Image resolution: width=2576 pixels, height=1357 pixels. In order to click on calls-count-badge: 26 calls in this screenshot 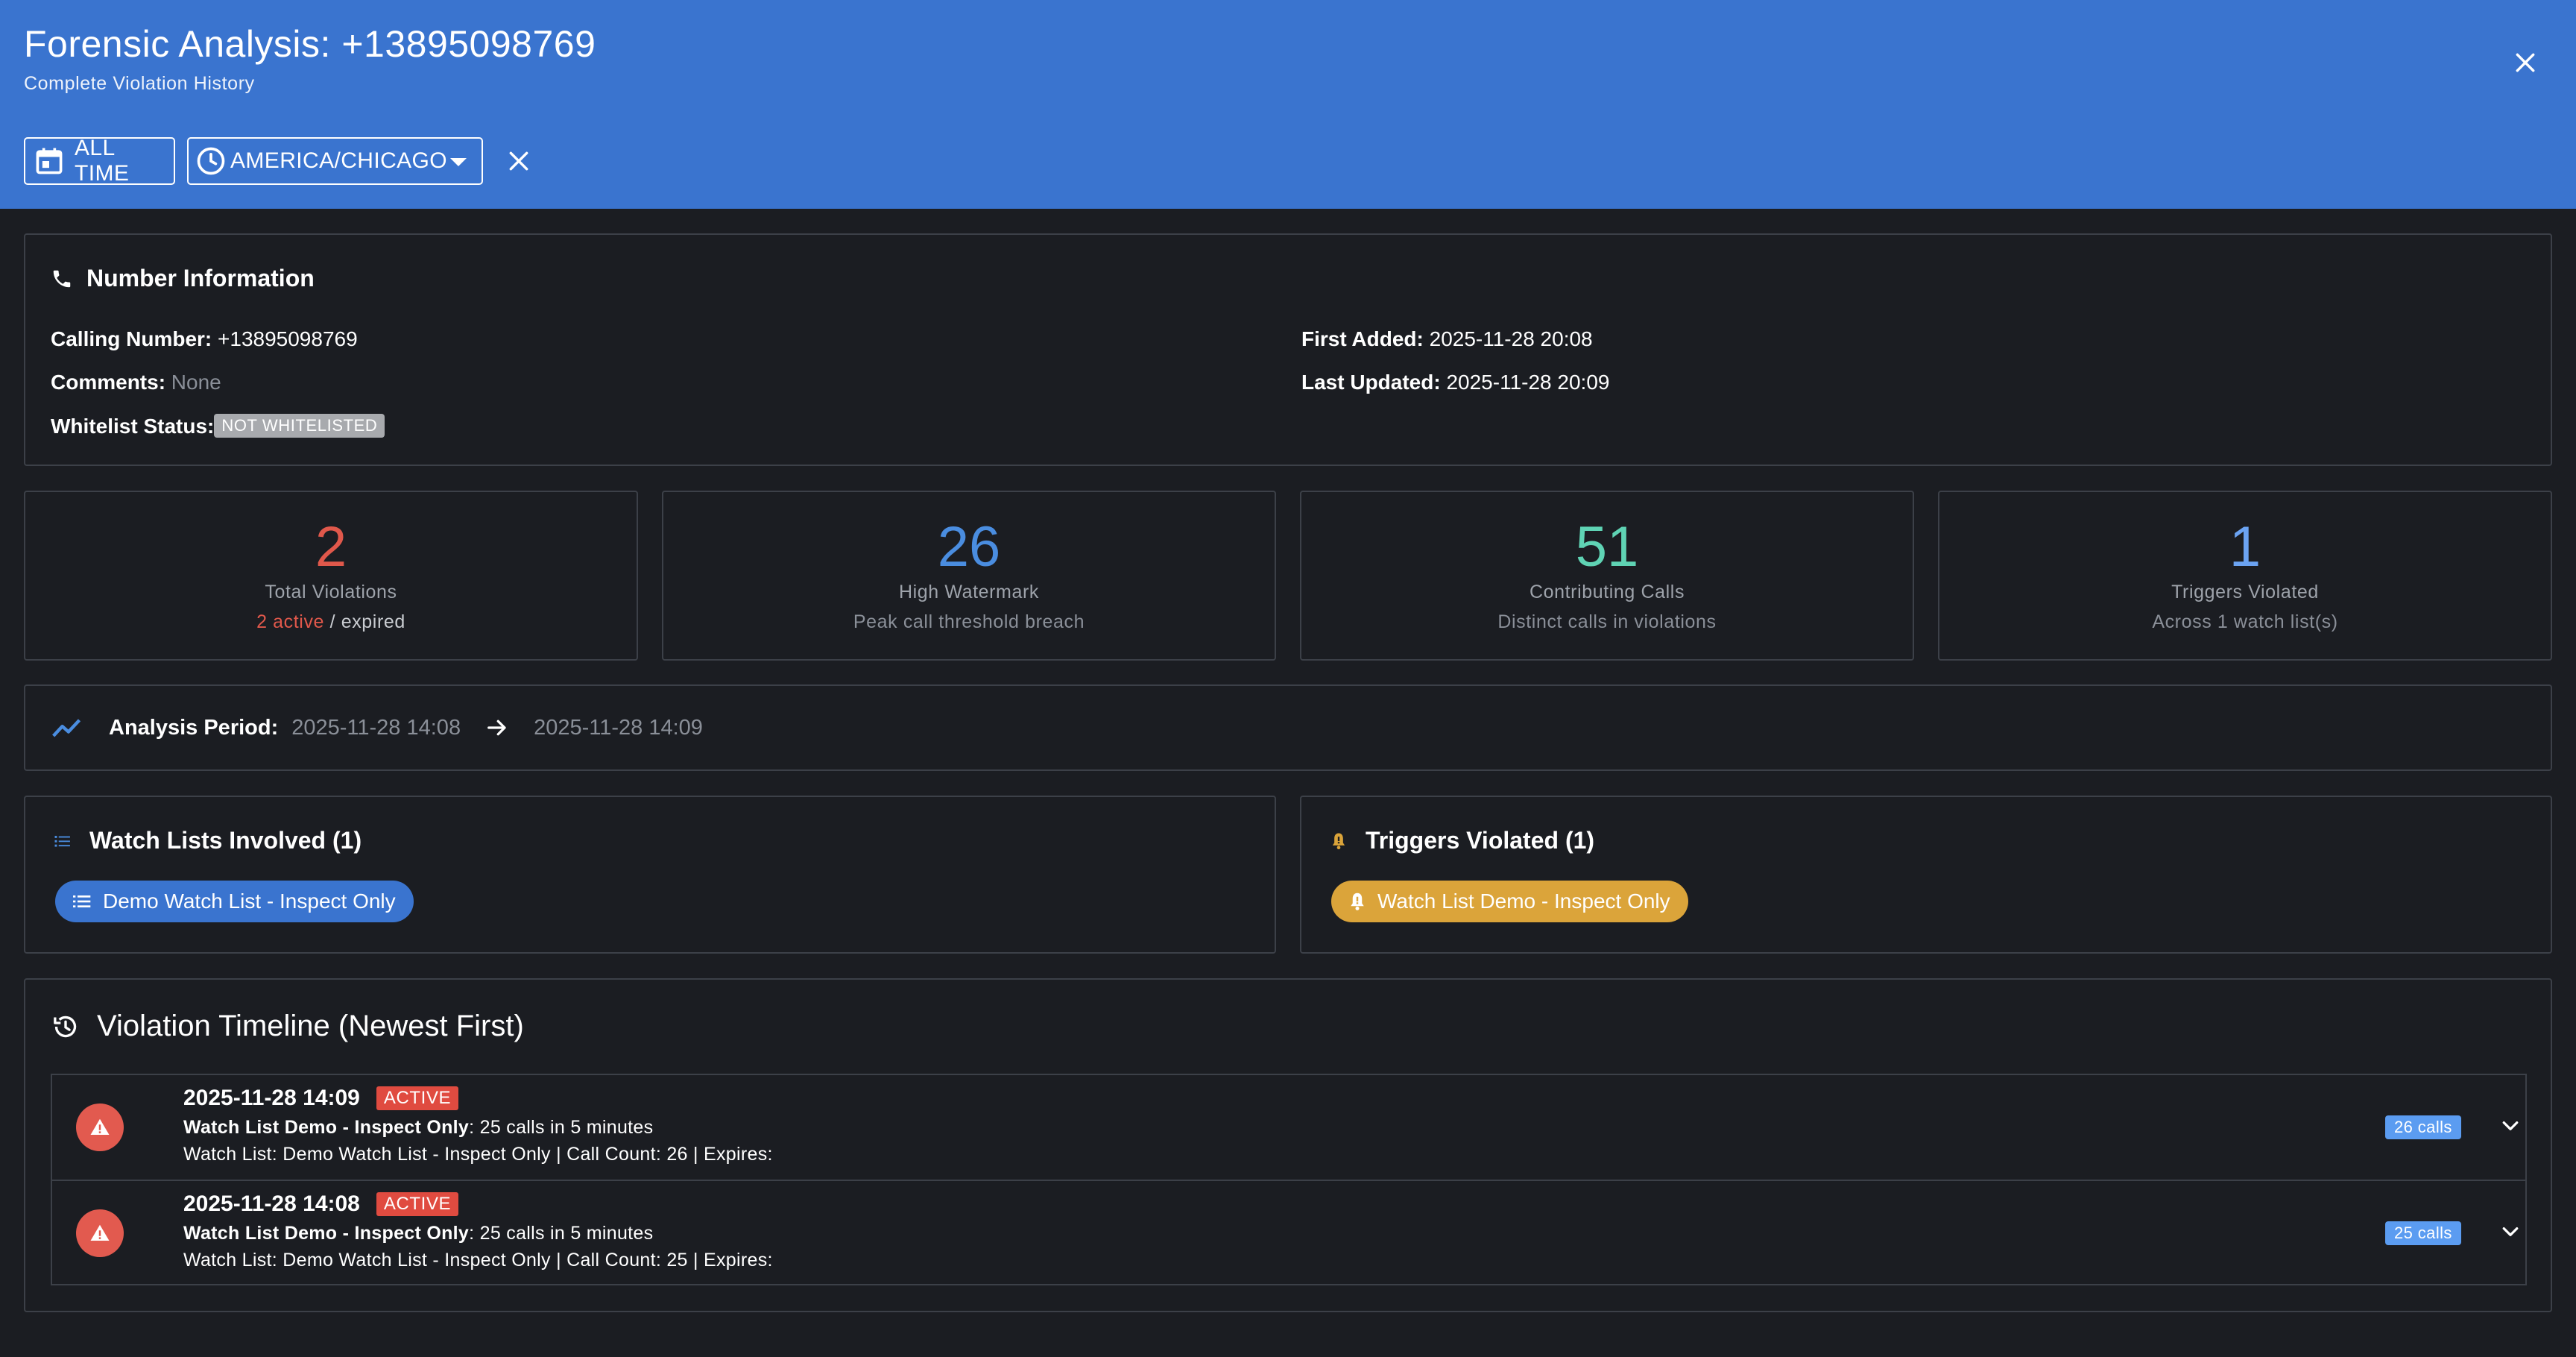, I will do `click(2423, 1127)`.